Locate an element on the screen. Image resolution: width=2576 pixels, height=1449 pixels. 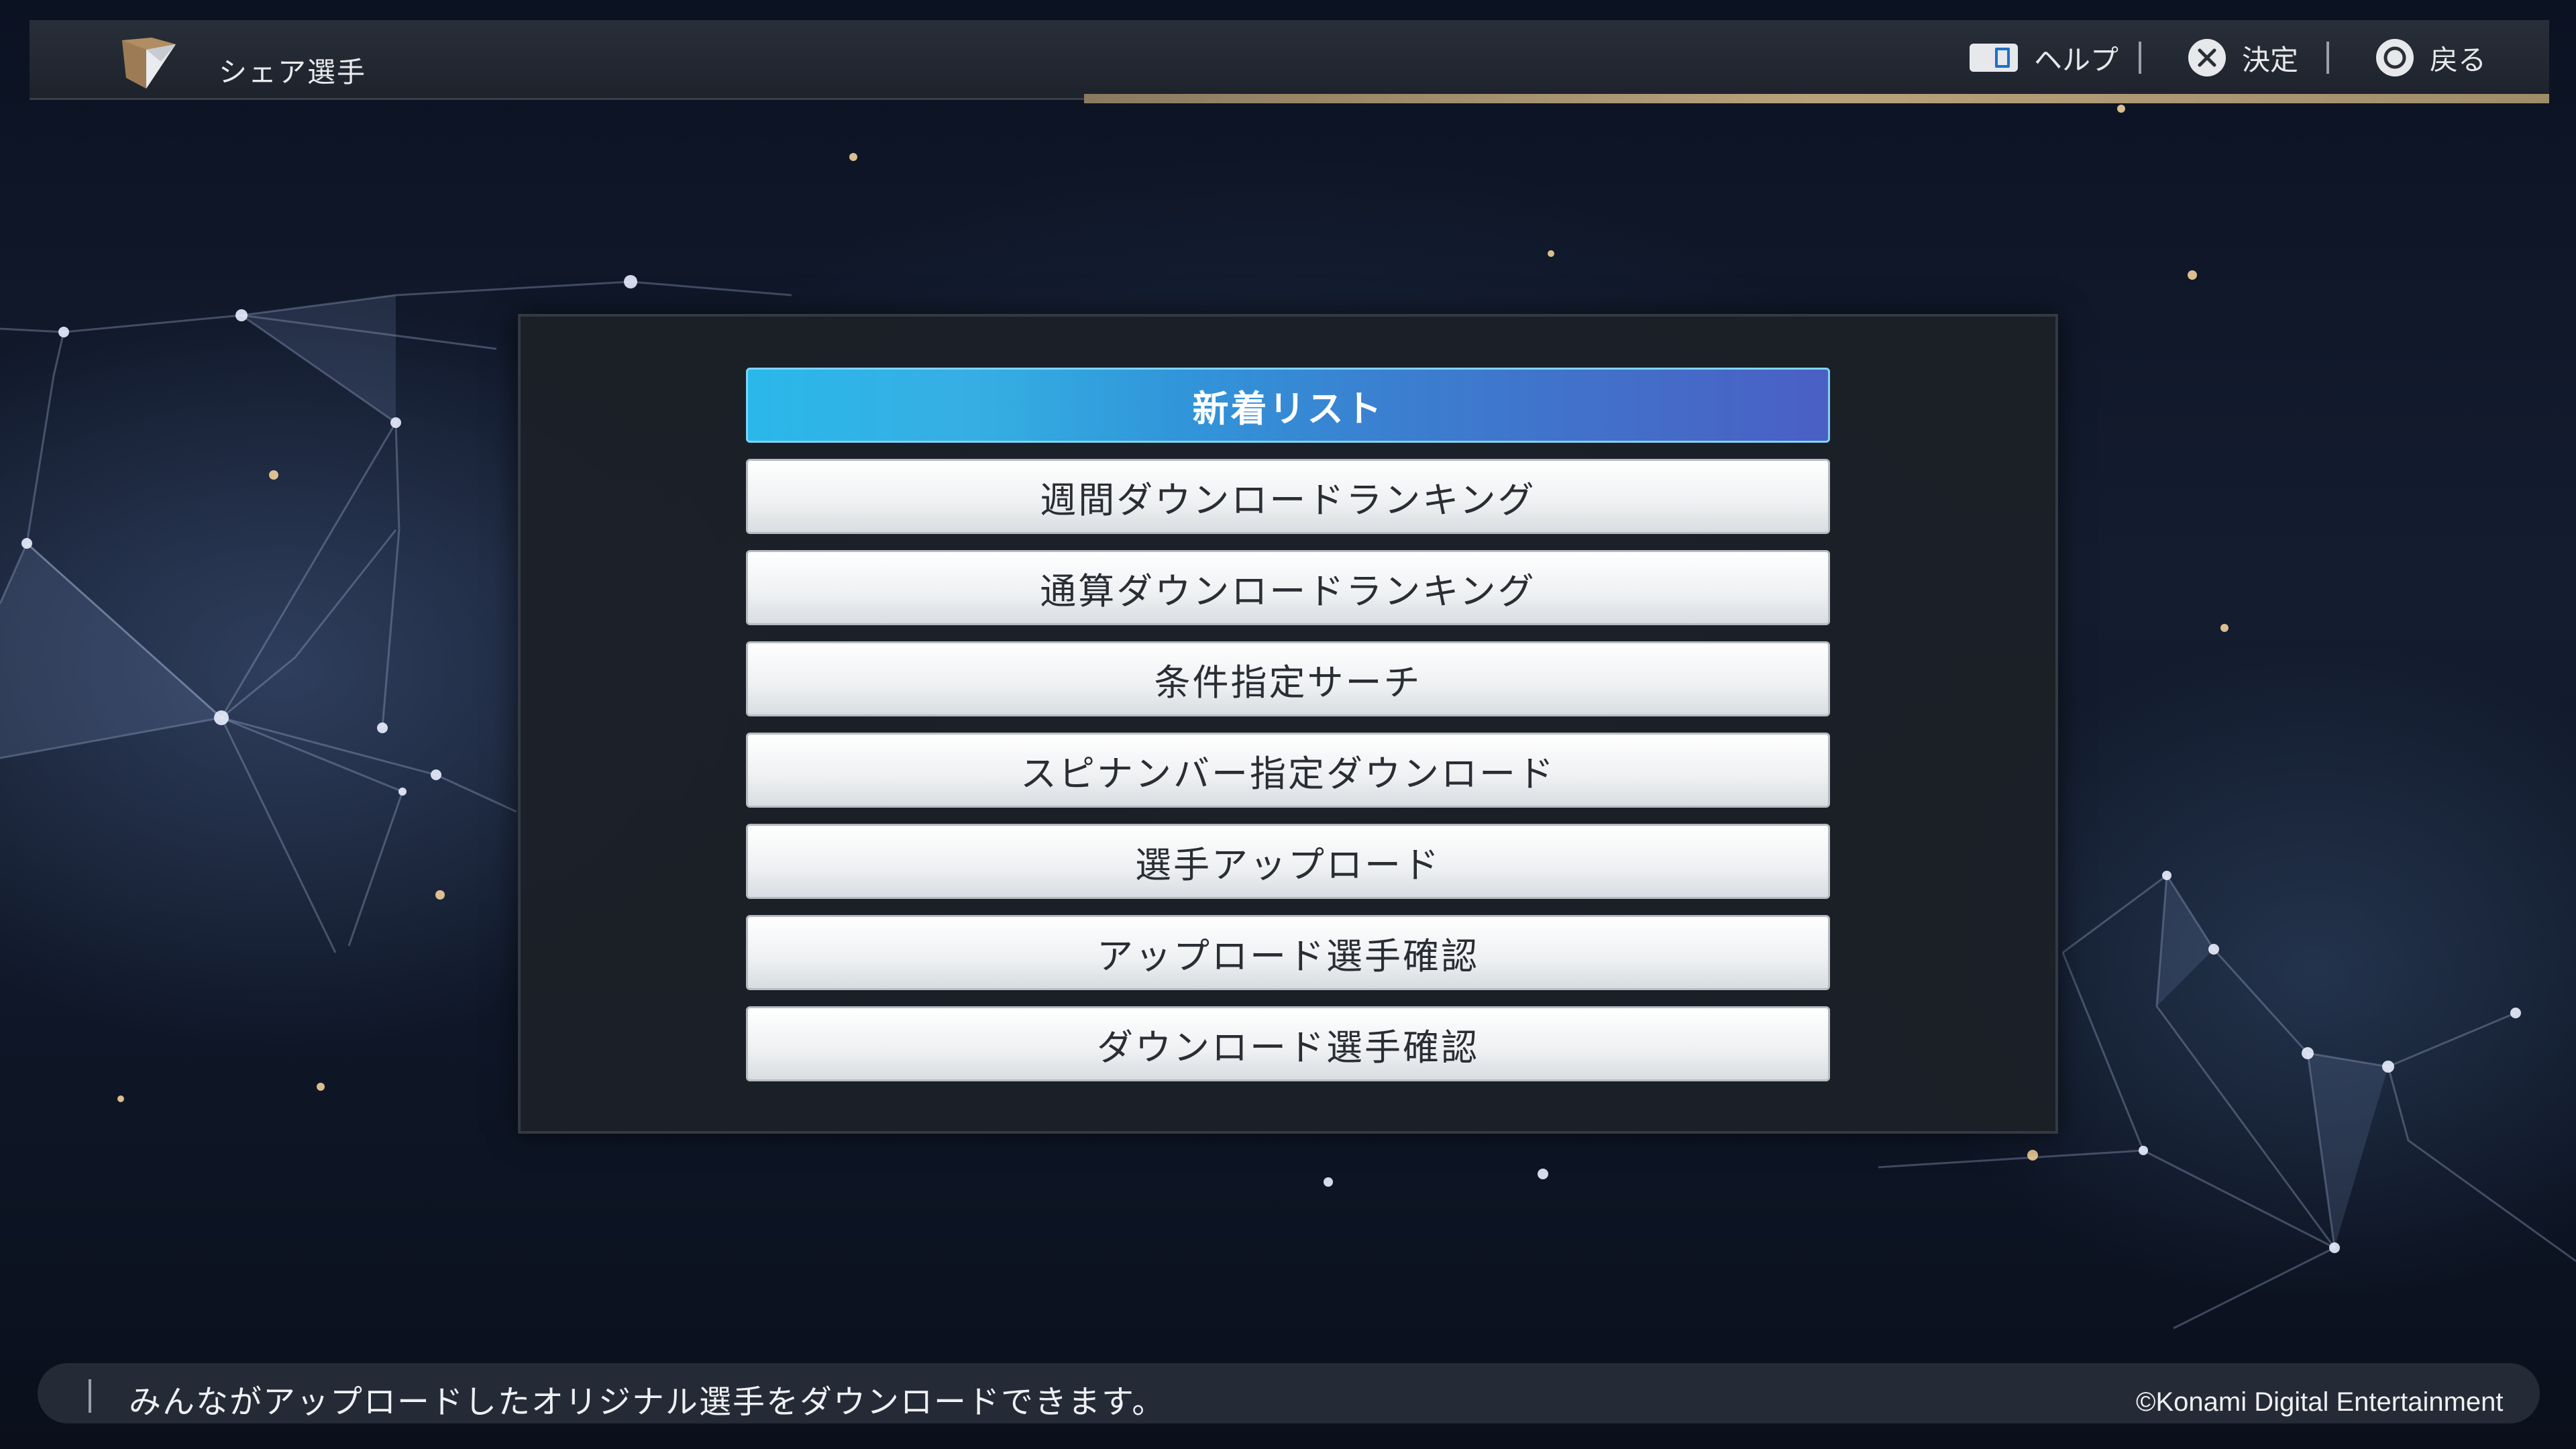
menu-item-spinumber-download: スピナンバー指定ダウンロード is located at coordinates (1288, 770).